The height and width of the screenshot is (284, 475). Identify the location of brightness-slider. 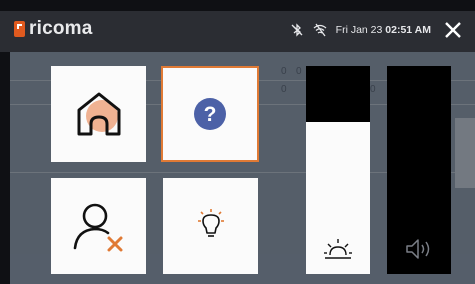
(338, 170).